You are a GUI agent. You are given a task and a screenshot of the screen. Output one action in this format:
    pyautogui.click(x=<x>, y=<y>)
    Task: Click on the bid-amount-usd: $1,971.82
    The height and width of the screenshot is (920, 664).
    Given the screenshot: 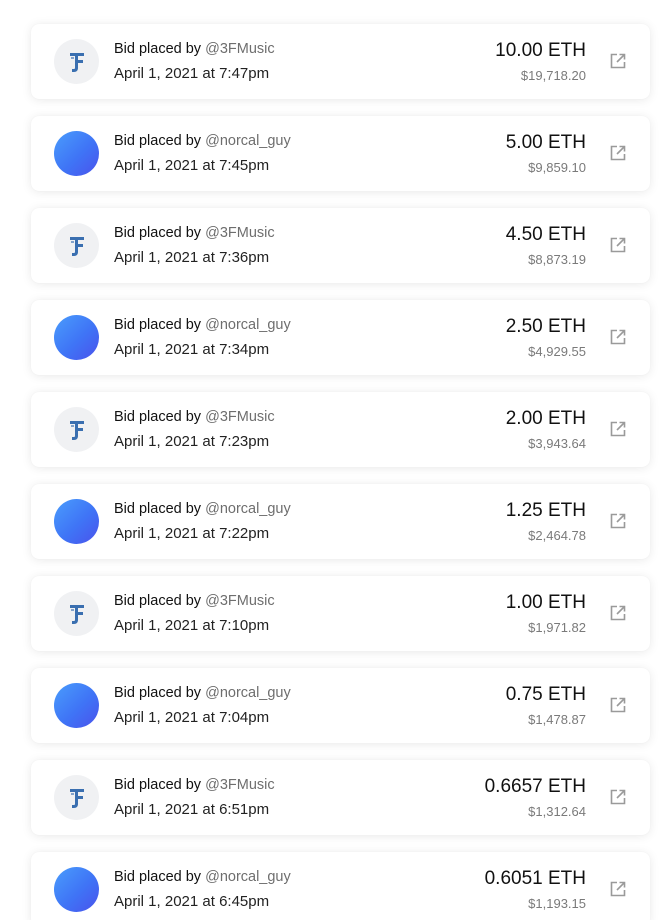 What is the action you would take?
    pyautogui.click(x=557, y=627)
    